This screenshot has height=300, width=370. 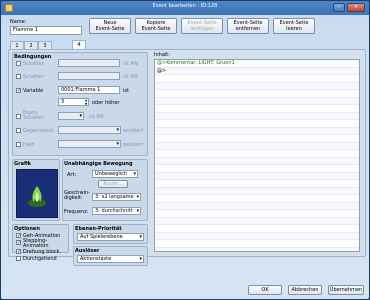 I want to click on switch2-field, so click(x=89, y=76).